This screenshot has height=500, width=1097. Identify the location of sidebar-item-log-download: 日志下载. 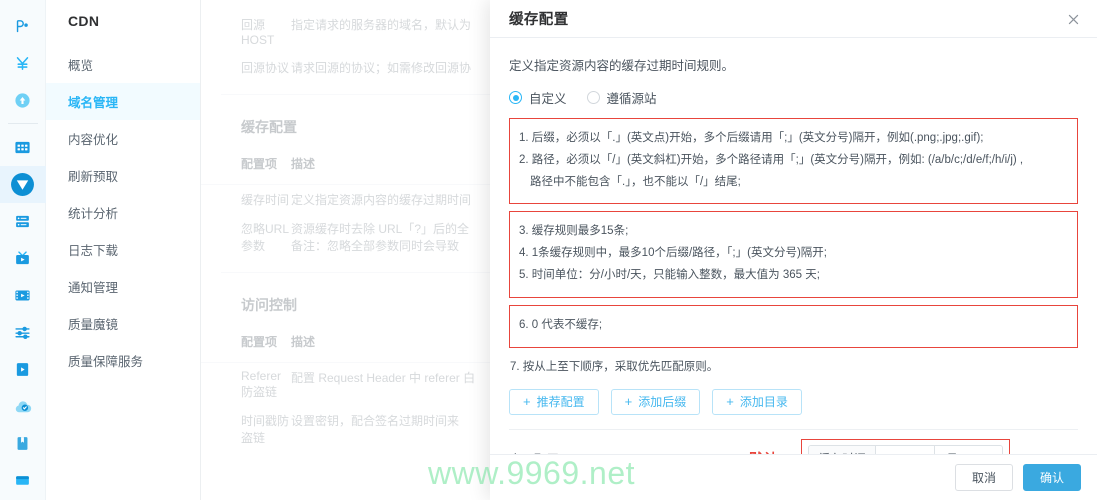
(123, 249).